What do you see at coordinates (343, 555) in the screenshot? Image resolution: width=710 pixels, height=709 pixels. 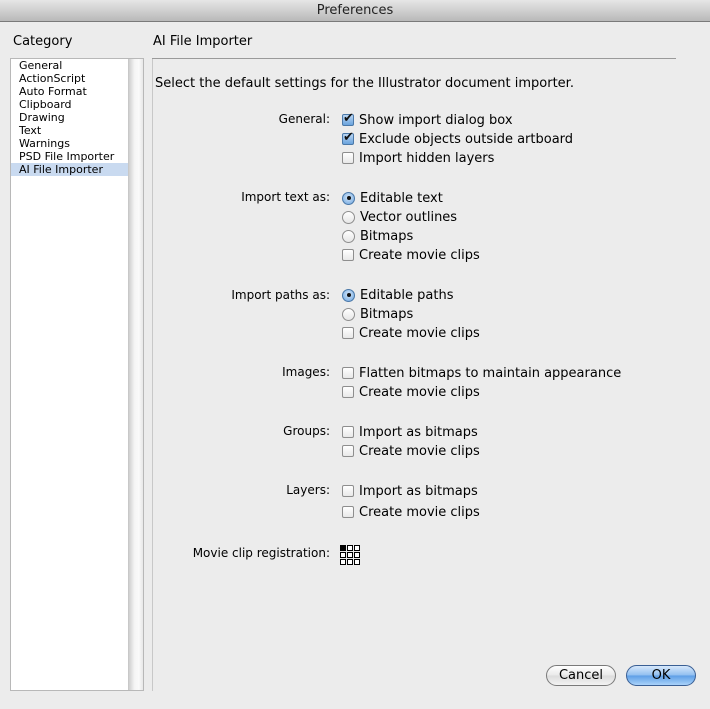 I see `registration-point-middle-left` at bounding box center [343, 555].